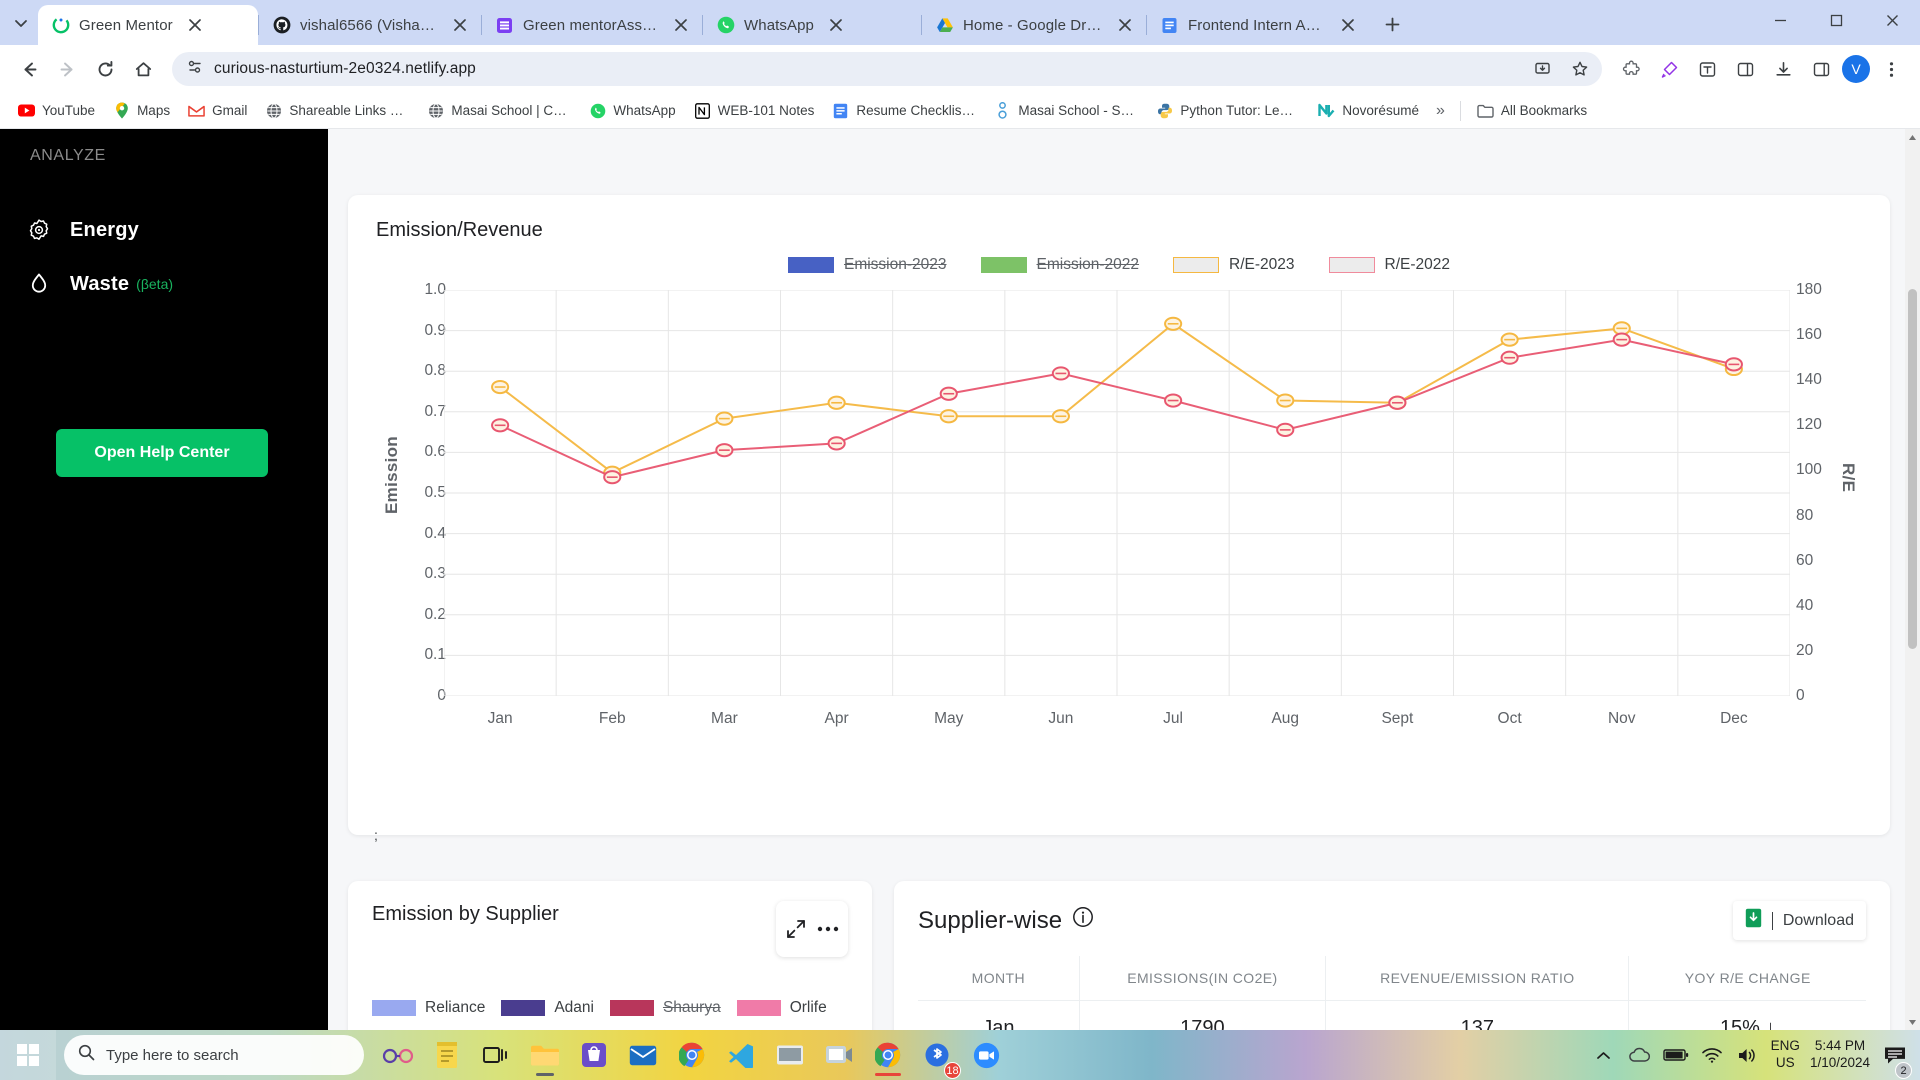 Image resolution: width=1920 pixels, height=1080 pixels. Describe the element at coordinates (29, 69) in the screenshot. I see `back-button` at that location.